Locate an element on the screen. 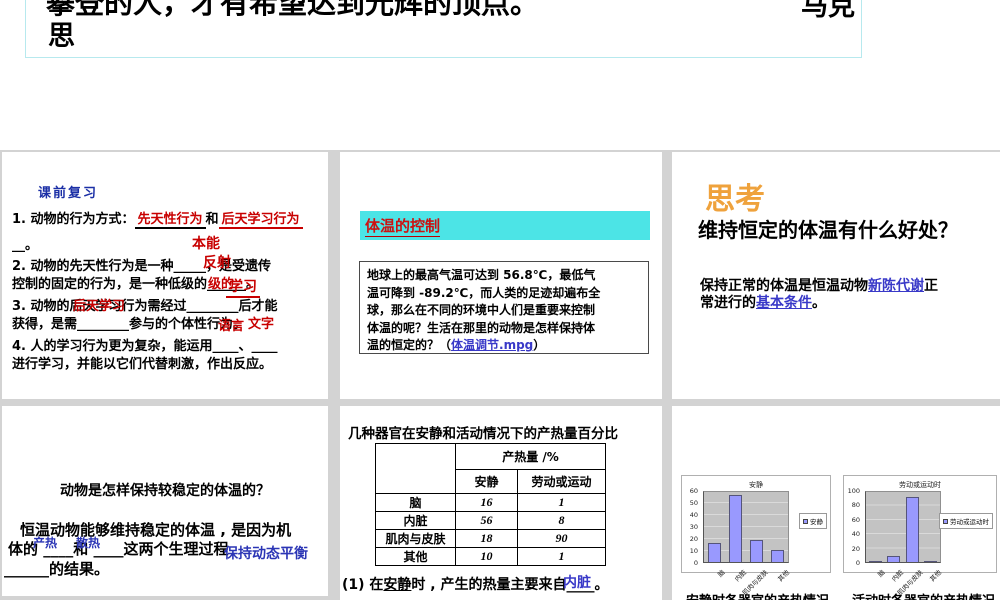  stable-answer-heat-production: 产热 is located at coordinates (45, 543).